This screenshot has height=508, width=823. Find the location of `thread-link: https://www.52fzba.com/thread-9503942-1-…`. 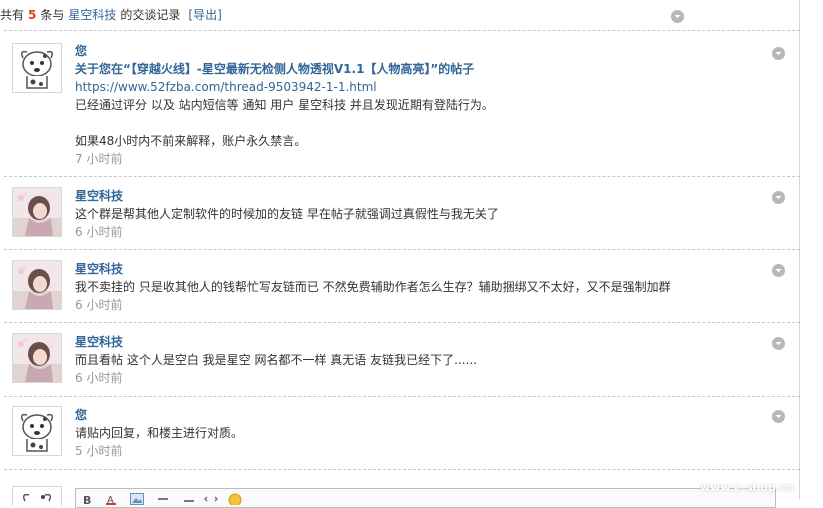

thread-link: https://www.52fzba.com/thread-9503942-1-… is located at coordinates (420, 87).